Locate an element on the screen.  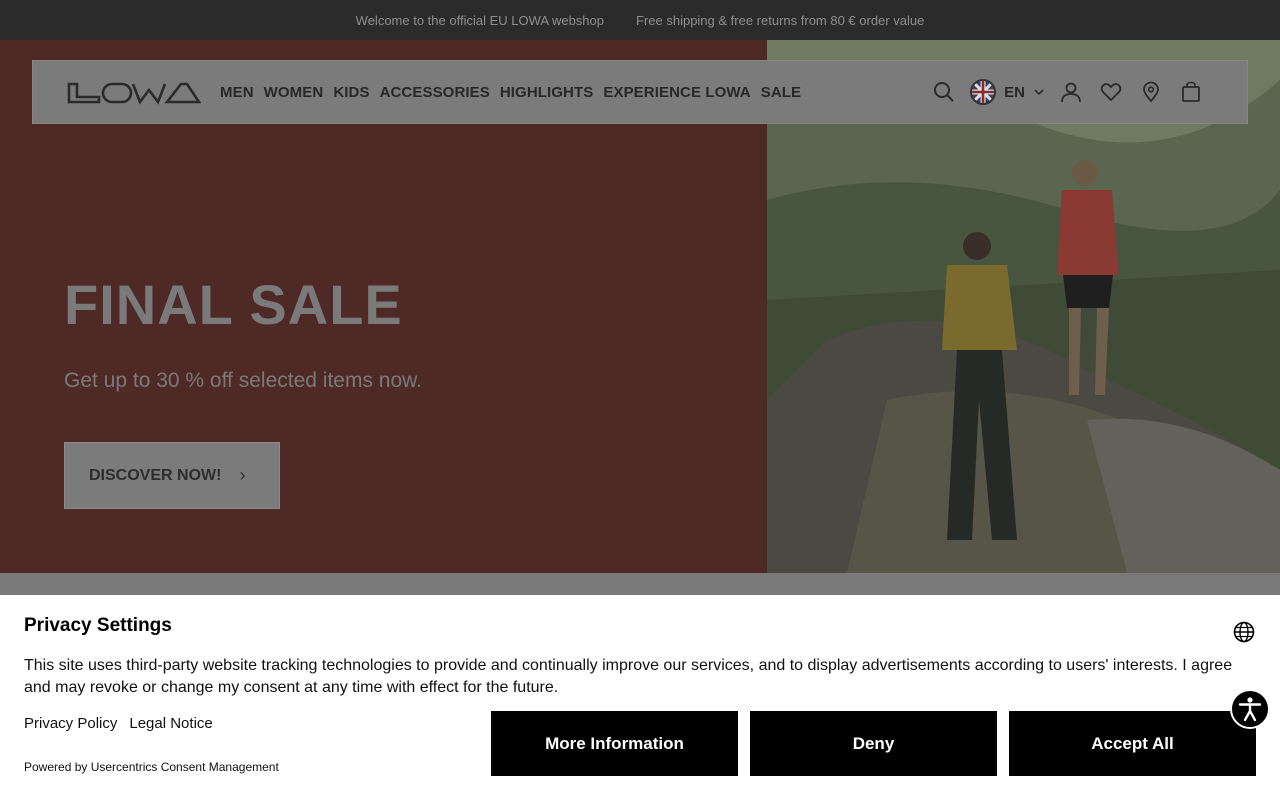
lowa-logo is located at coordinates (134, 92).